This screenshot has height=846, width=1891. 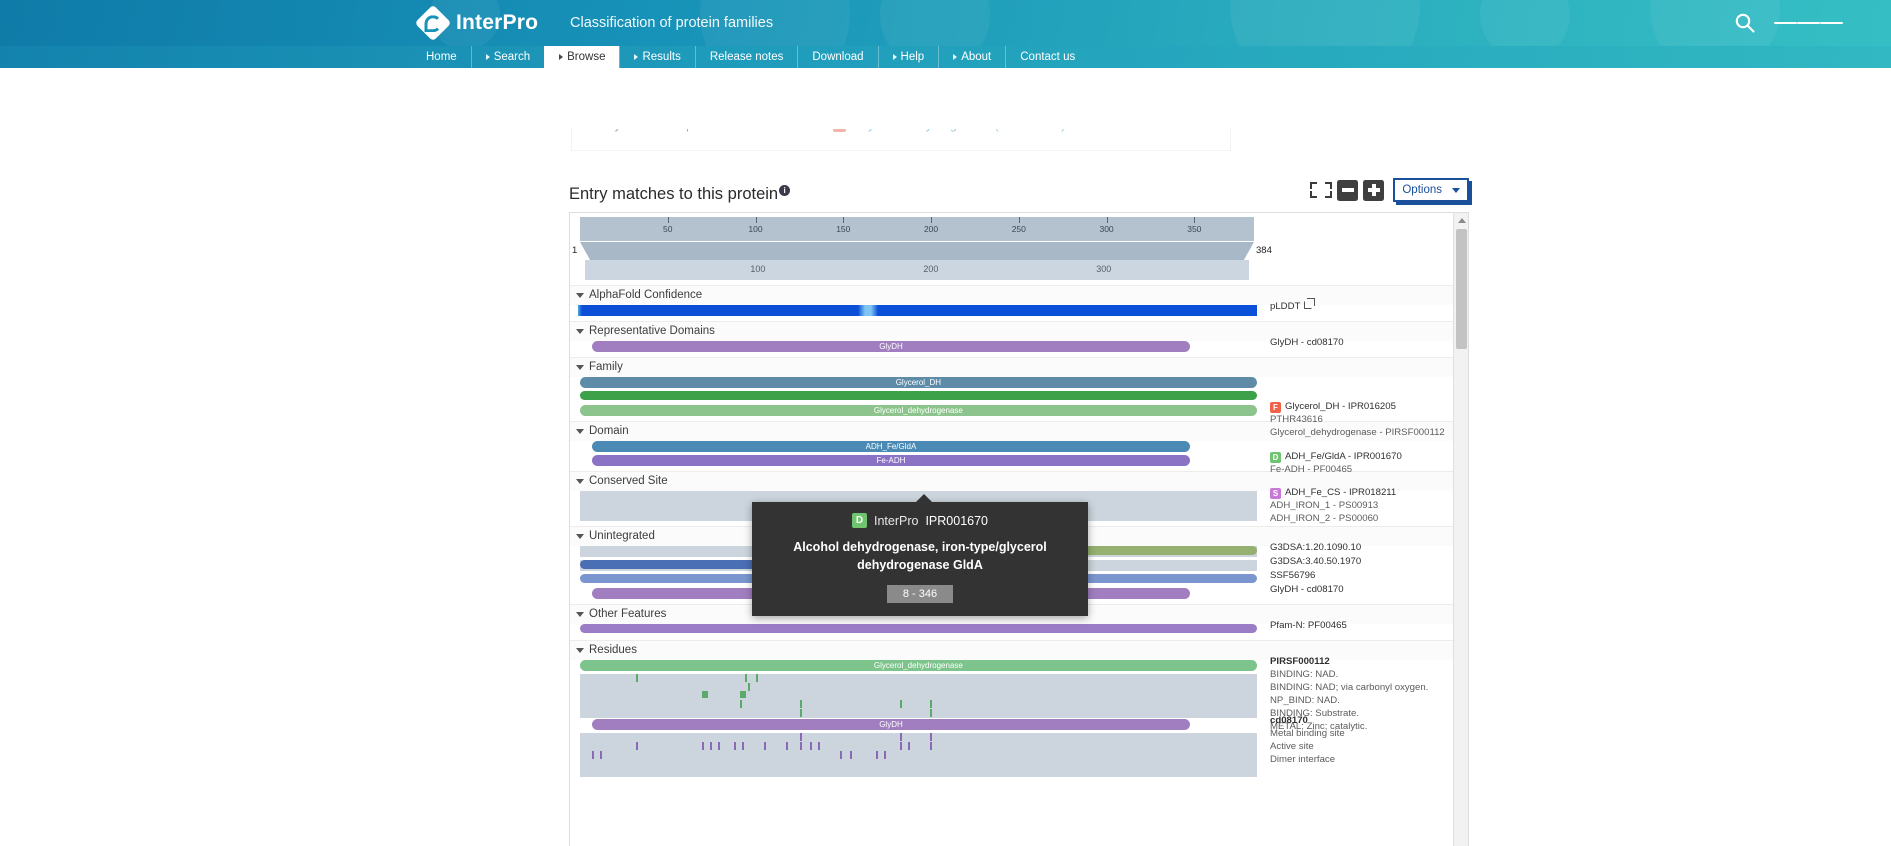 I want to click on entry-label-sub: BINDING: NAD., so click(x=1349, y=675).